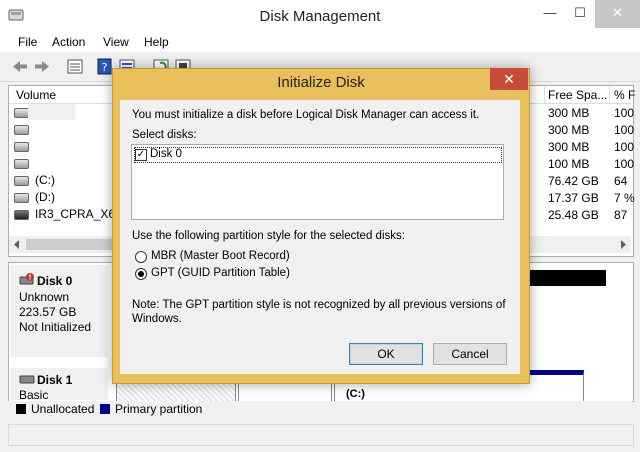  What do you see at coordinates (157, 319) in the screenshot?
I see `gpt-note-line-2: Windows.` at bounding box center [157, 319].